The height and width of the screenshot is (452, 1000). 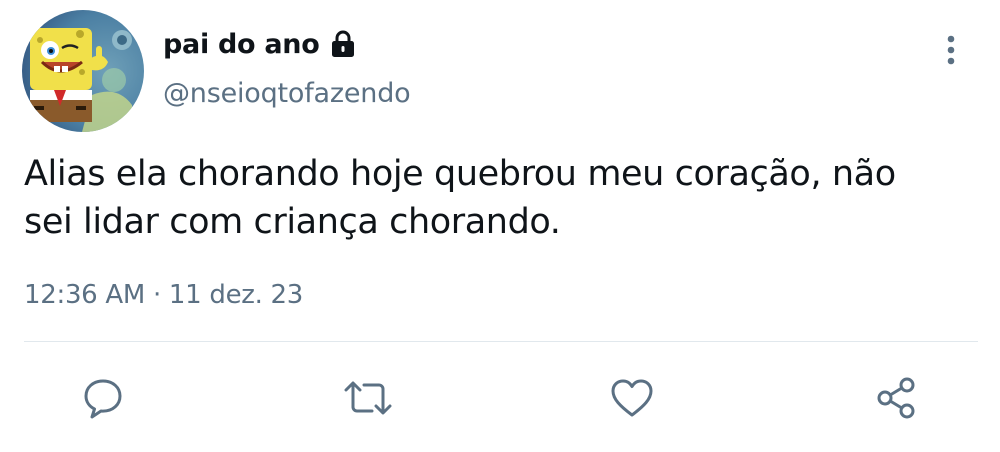 What do you see at coordinates (292, 222) in the screenshot?
I see `tweet-text-line-2: sei lidar com criança chorando.` at bounding box center [292, 222].